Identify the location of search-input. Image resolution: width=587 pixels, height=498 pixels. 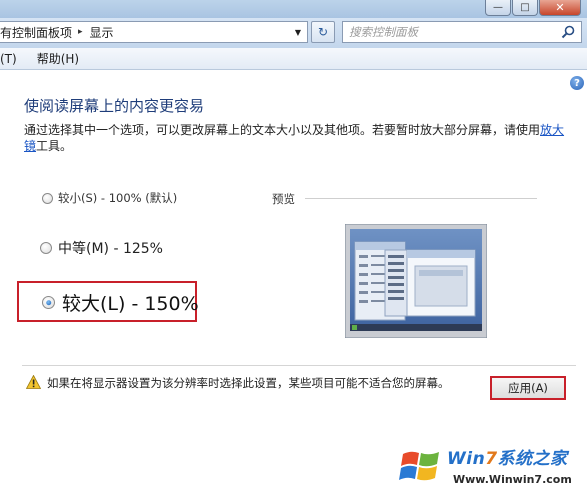
(449, 32).